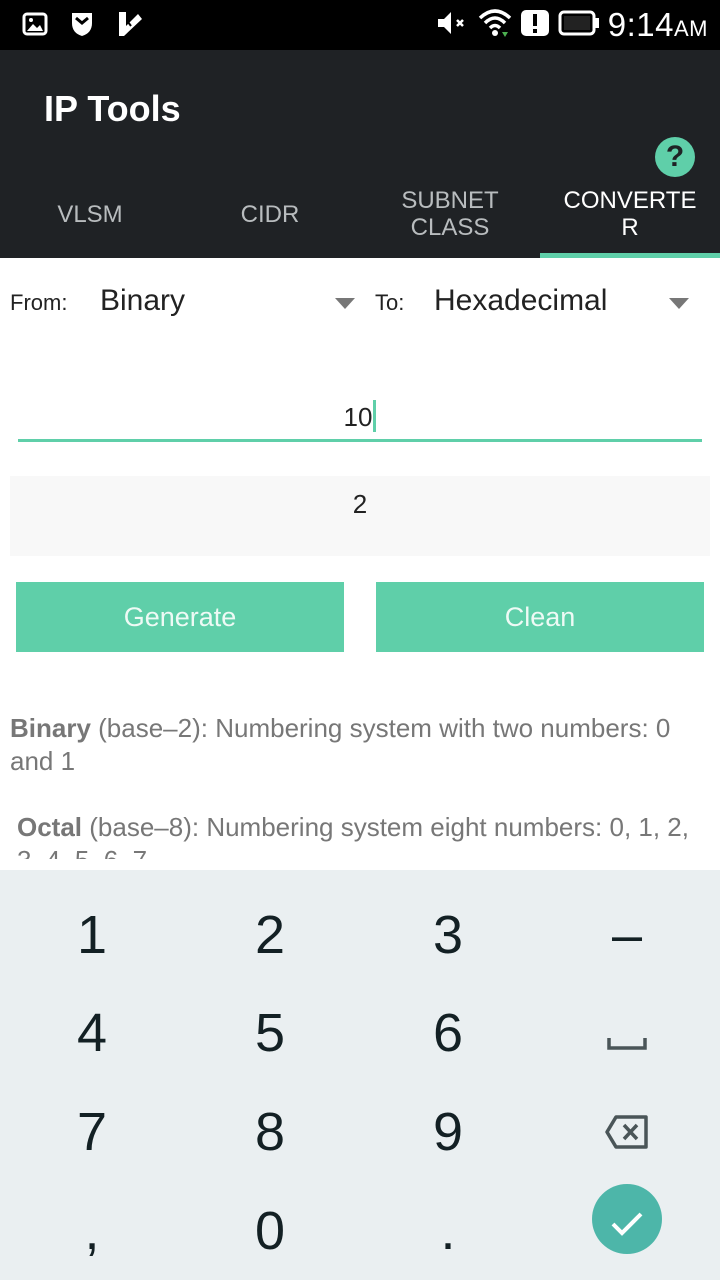  What do you see at coordinates (92, 1033) in the screenshot?
I see `key-4: 4` at bounding box center [92, 1033].